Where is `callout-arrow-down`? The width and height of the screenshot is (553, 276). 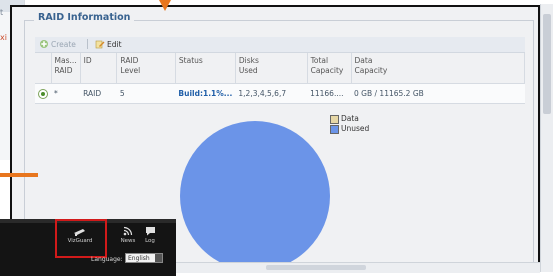 callout-arrow-down is located at coordinates (165, 5).